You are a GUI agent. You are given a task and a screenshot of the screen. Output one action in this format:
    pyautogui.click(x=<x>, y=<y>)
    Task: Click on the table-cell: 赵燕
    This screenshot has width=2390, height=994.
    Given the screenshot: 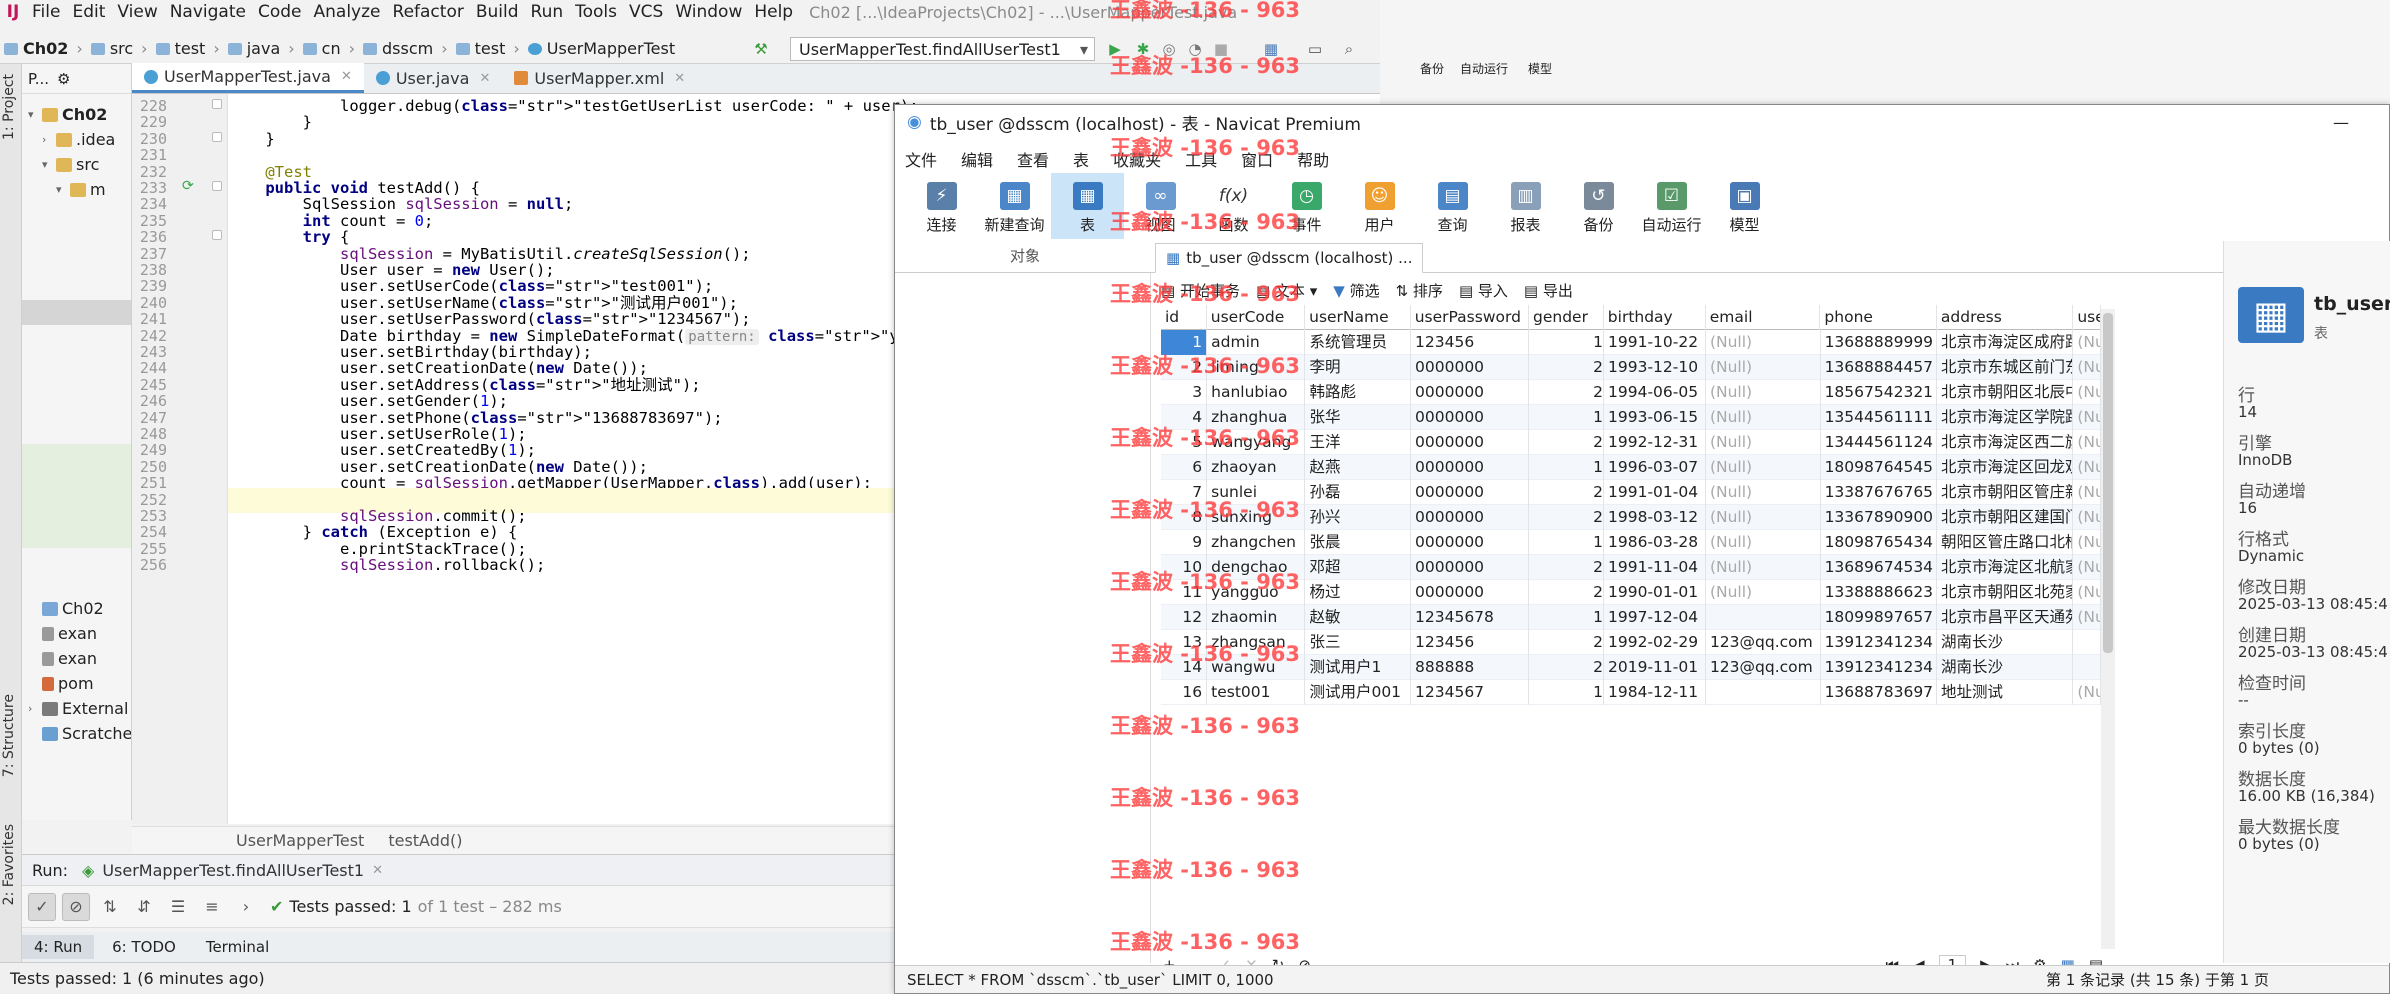 What is the action you would take?
    pyautogui.click(x=1358, y=467)
    